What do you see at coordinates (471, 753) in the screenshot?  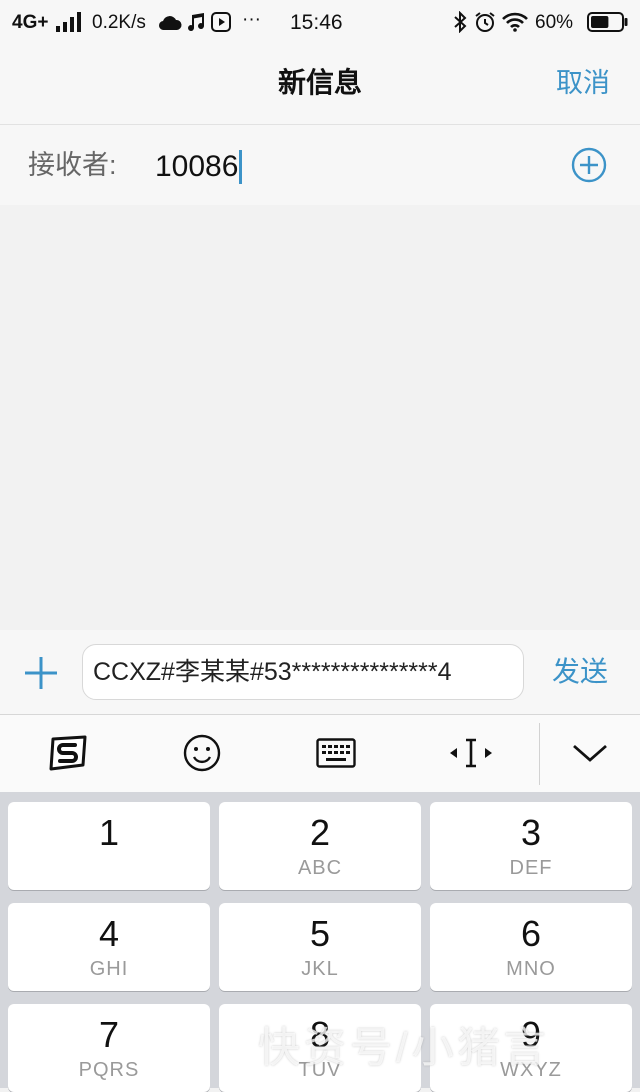 I see `cursor-move-icon` at bounding box center [471, 753].